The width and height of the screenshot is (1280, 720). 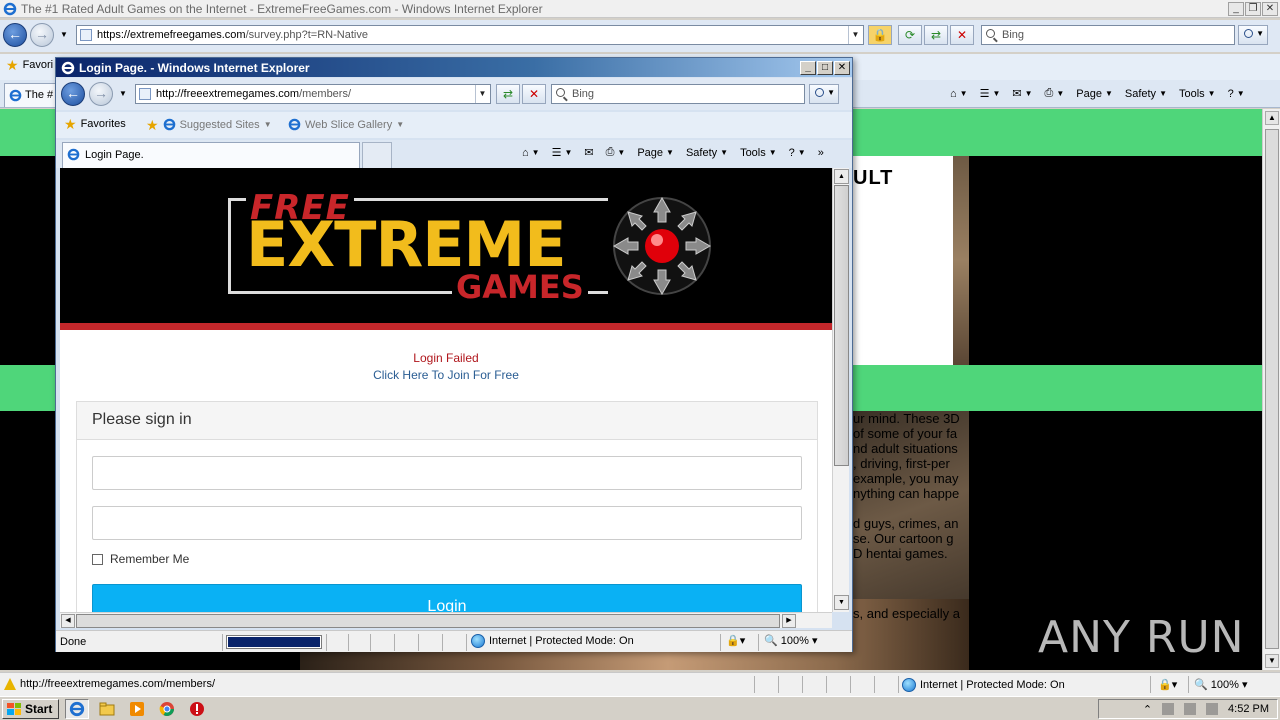 I want to click on restore-button: ❐, so click(x=1253, y=8).